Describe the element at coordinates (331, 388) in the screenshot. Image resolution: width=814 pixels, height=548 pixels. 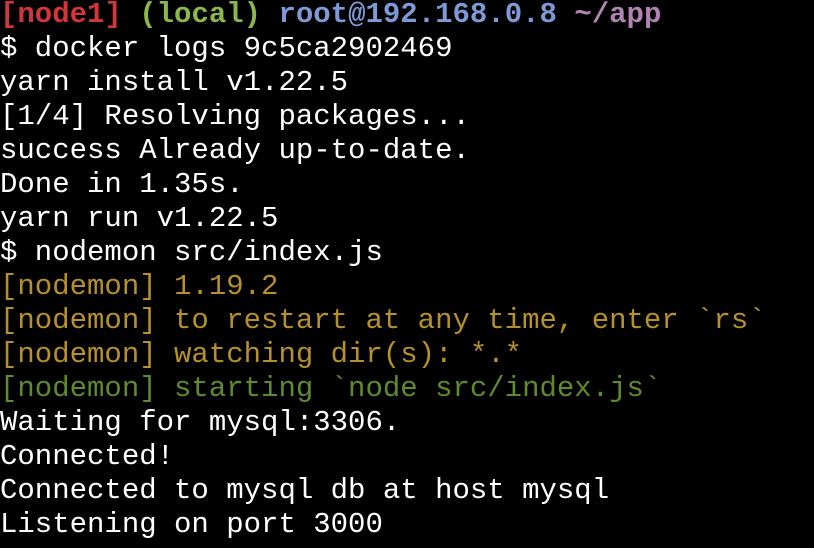
I see `nodemon-starting: [nodemon] starting `node src/index.js`` at that location.